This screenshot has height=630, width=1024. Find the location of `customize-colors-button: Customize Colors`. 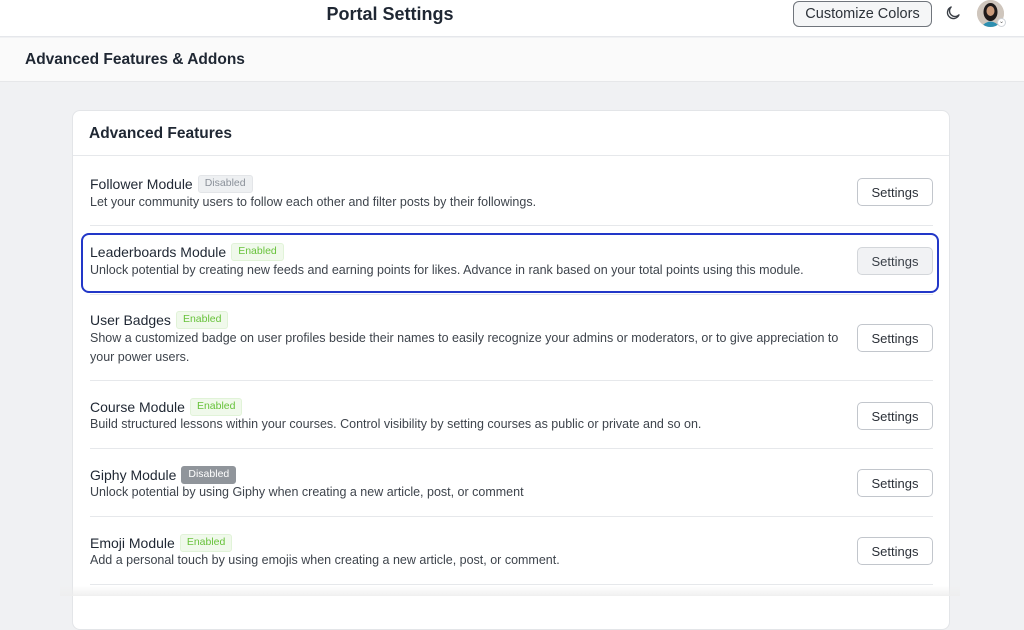

customize-colors-button: Customize Colors is located at coordinates (862, 14).